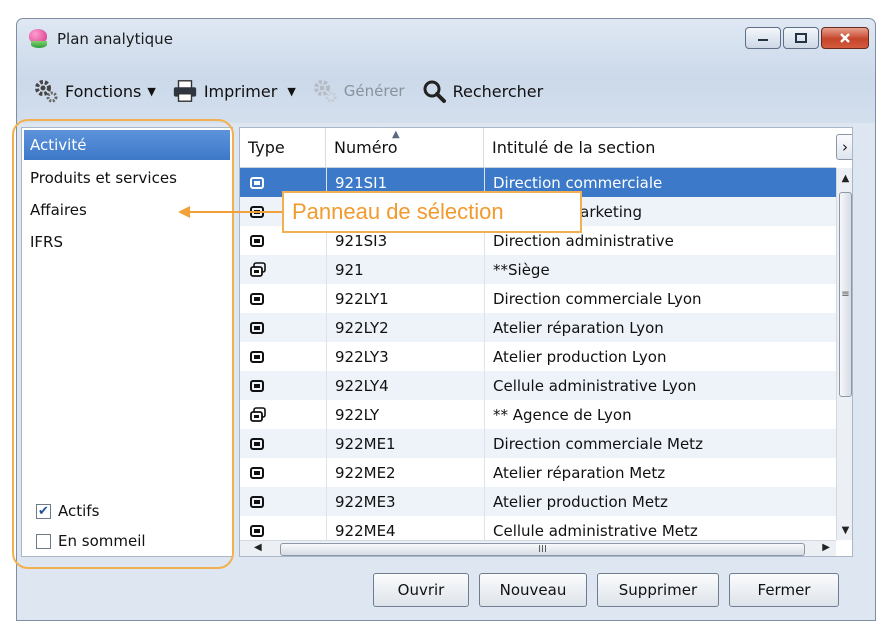 The width and height of the screenshot is (877, 621). I want to click on numero-cell: 922ME2, so click(405, 472).